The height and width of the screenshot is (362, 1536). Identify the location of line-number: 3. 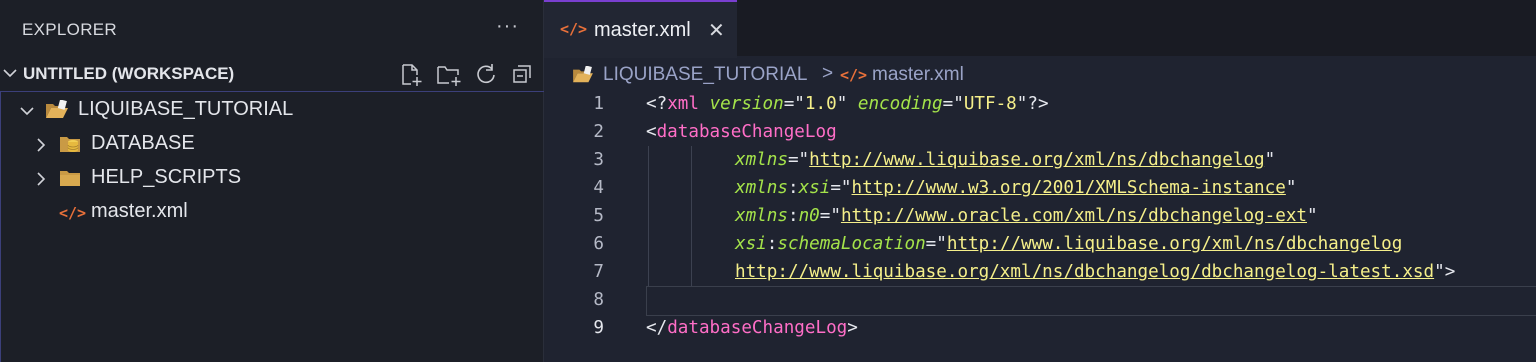
(598, 160).